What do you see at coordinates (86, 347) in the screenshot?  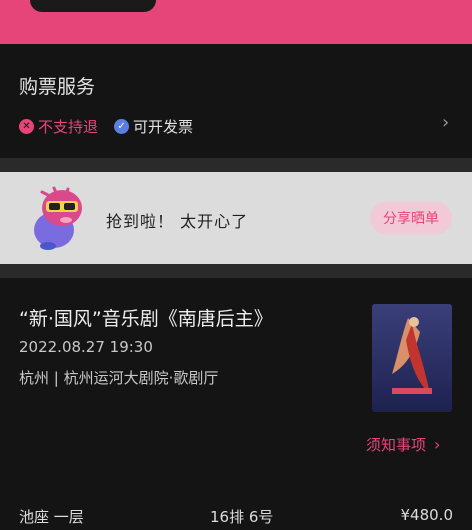 I see `show-datetime: 2022.08.27 19:30` at bounding box center [86, 347].